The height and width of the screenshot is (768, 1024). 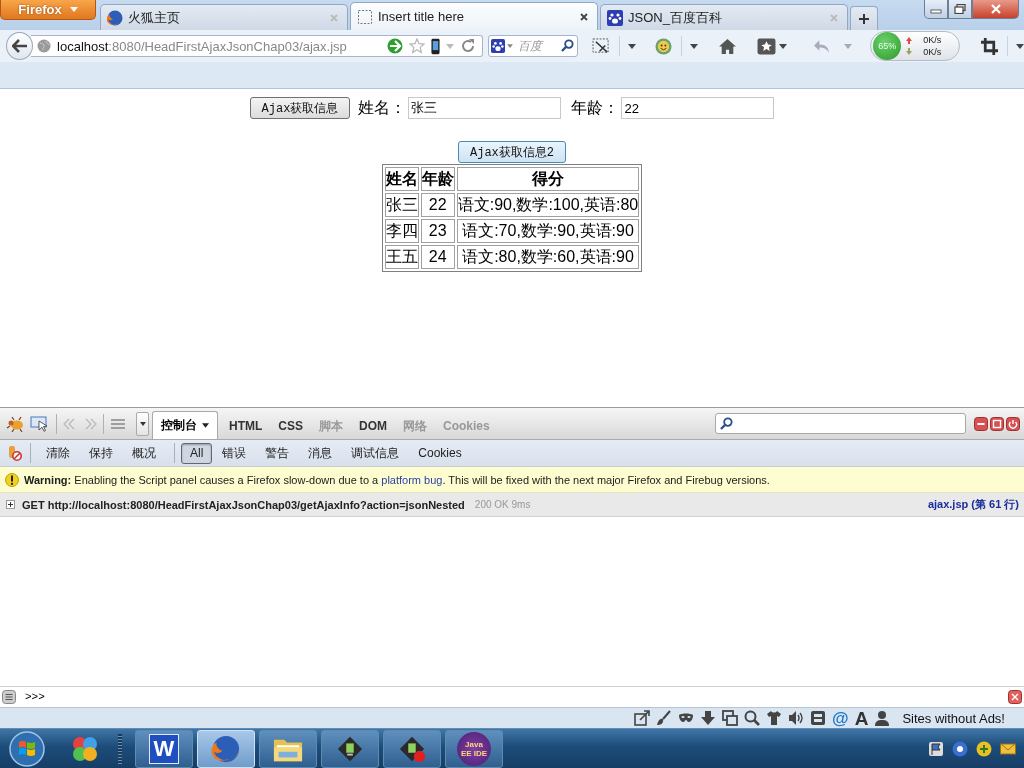 I want to click on table-cell: 语文:90,数学:100,英语:80, so click(x=548, y=205).